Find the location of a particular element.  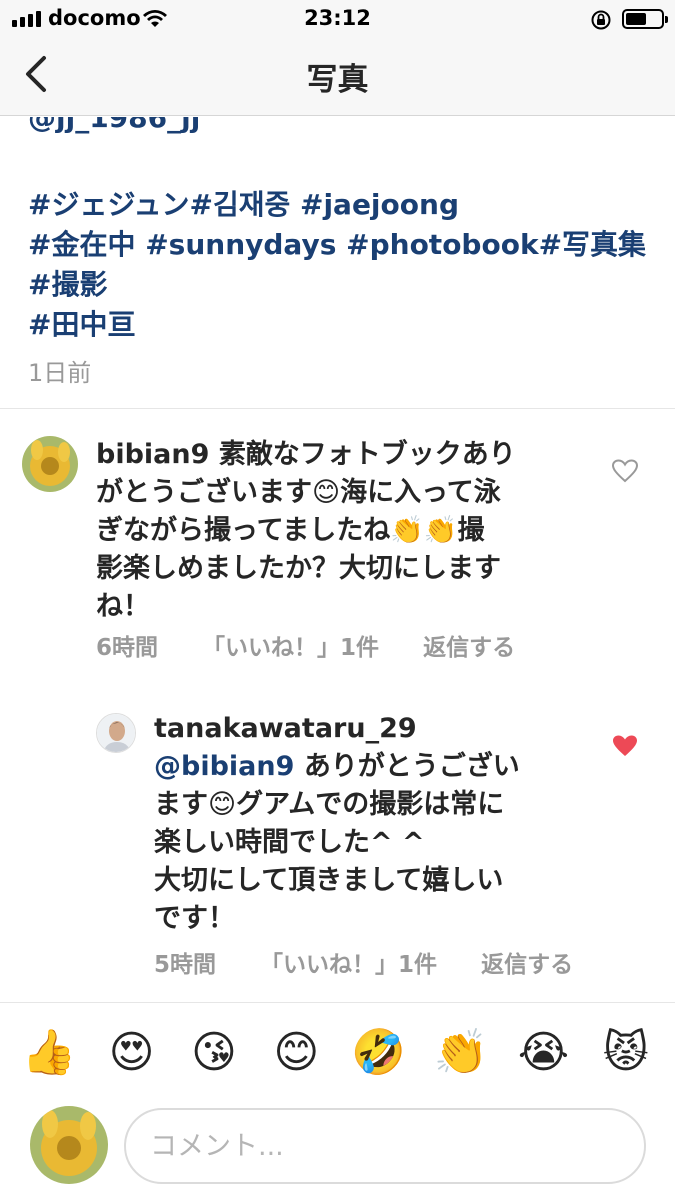

comment-input-box is located at coordinates (385, 1146).